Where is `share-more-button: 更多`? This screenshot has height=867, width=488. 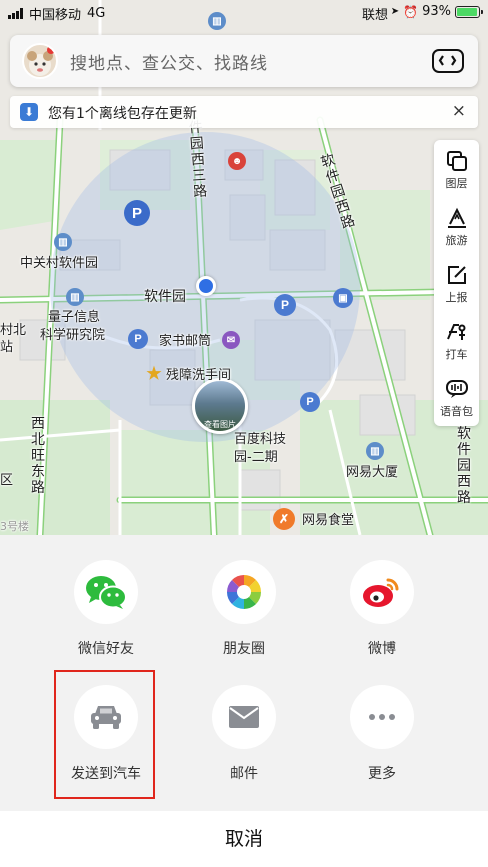 share-more-button: 更多 is located at coordinates (382, 734).